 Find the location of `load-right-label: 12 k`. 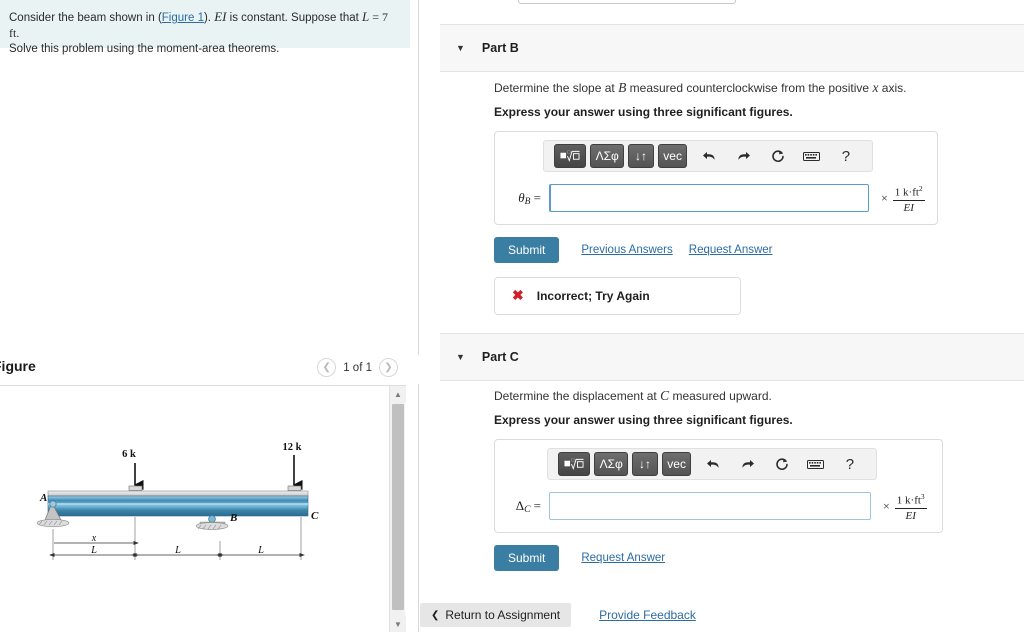

load-right-label: 12 k is located at coordinates (292, 447).